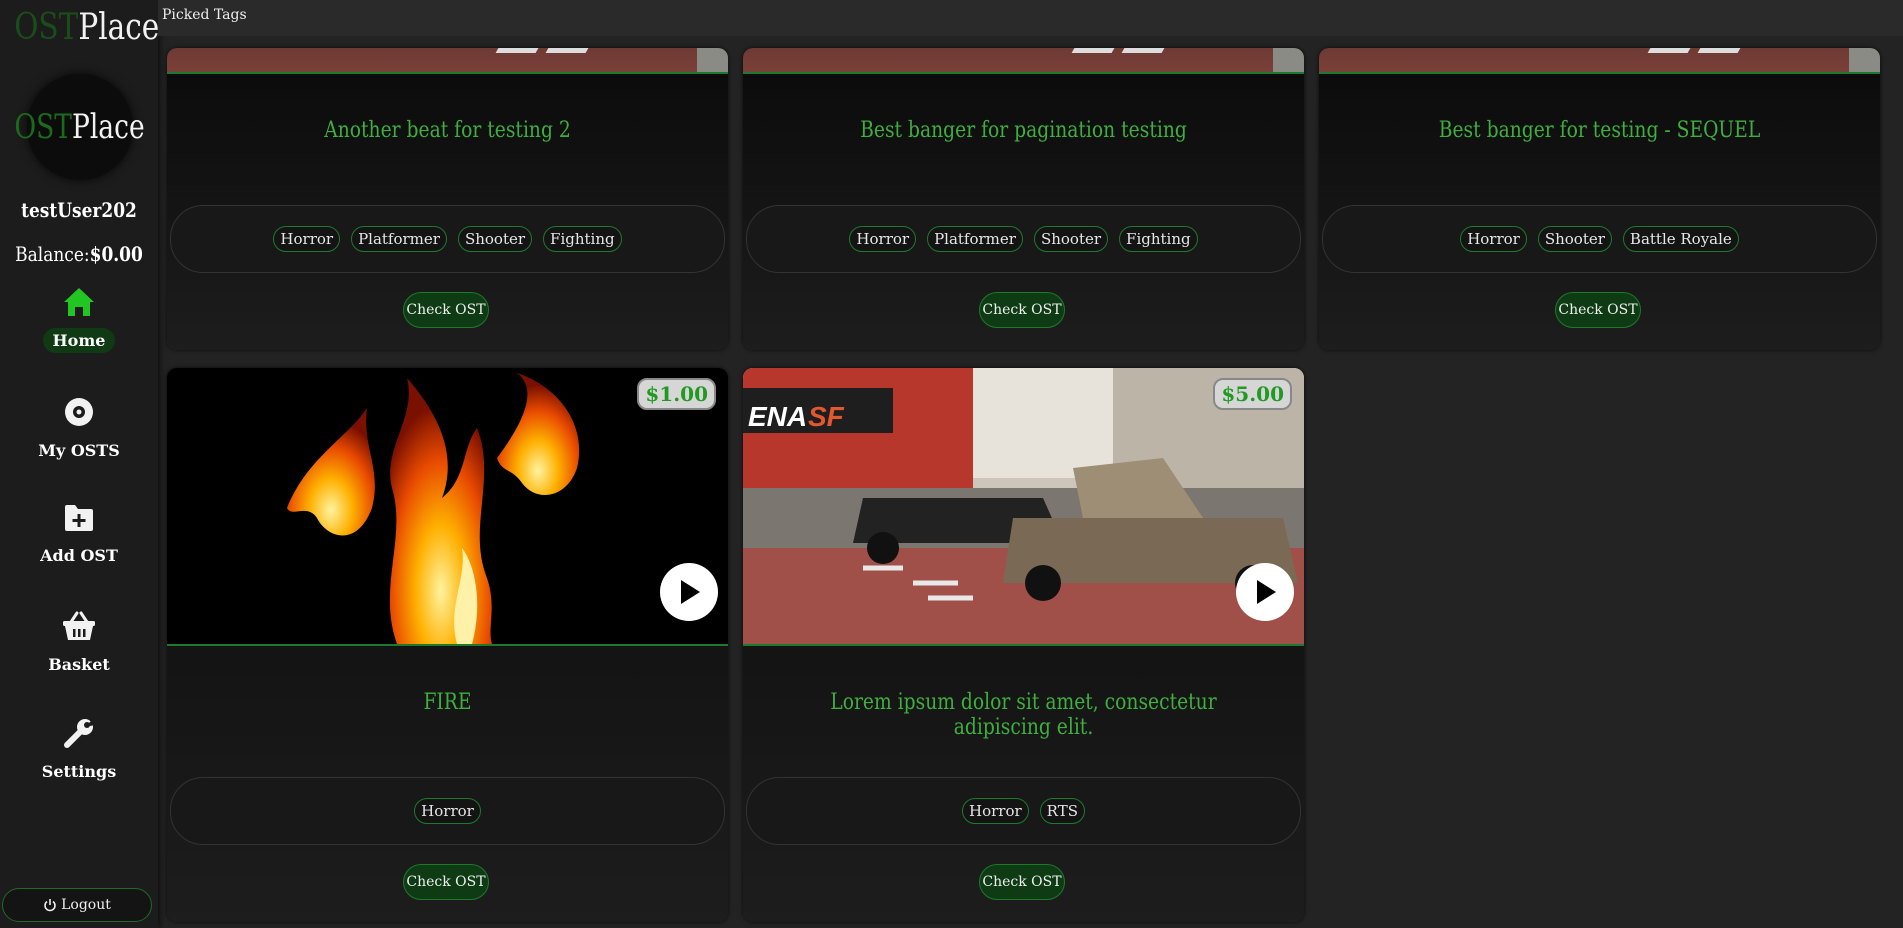  I want to click on ost-title: FIRE, so click(447, 702).